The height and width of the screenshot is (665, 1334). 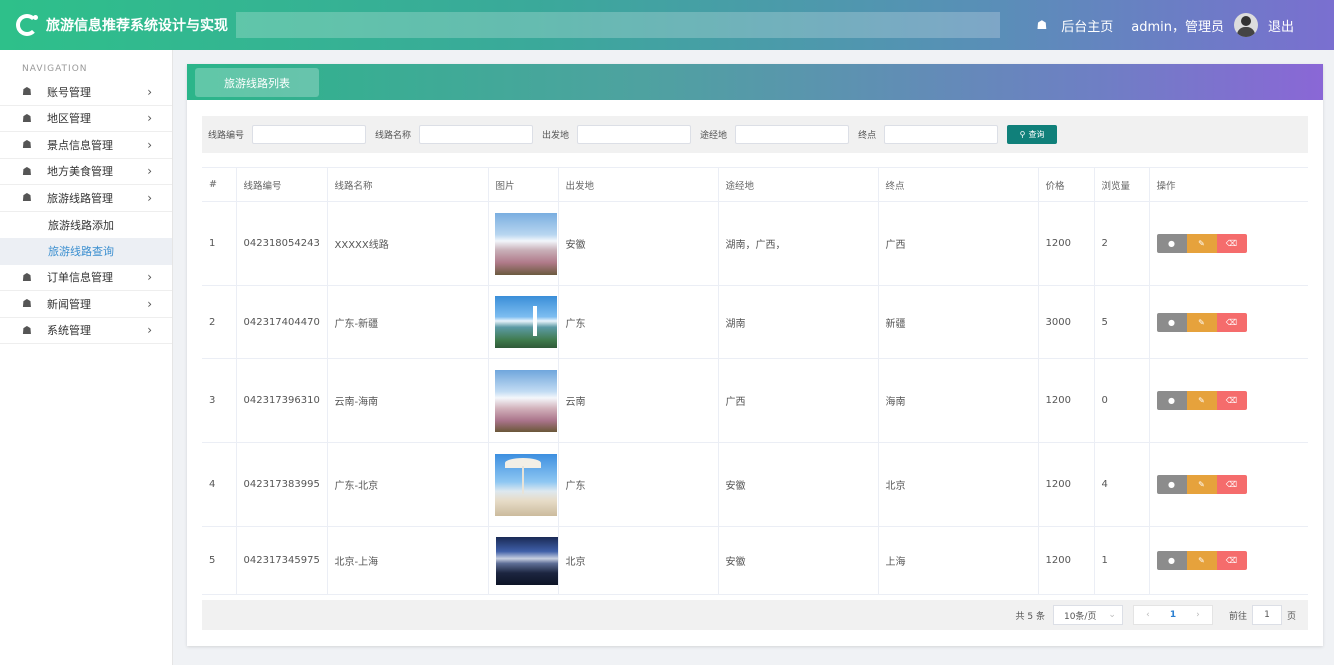 What do you see at coordinates (1087, 25) in the screenshot?
I see `home-link: 后台主页` at bounding box center [1087, 25].